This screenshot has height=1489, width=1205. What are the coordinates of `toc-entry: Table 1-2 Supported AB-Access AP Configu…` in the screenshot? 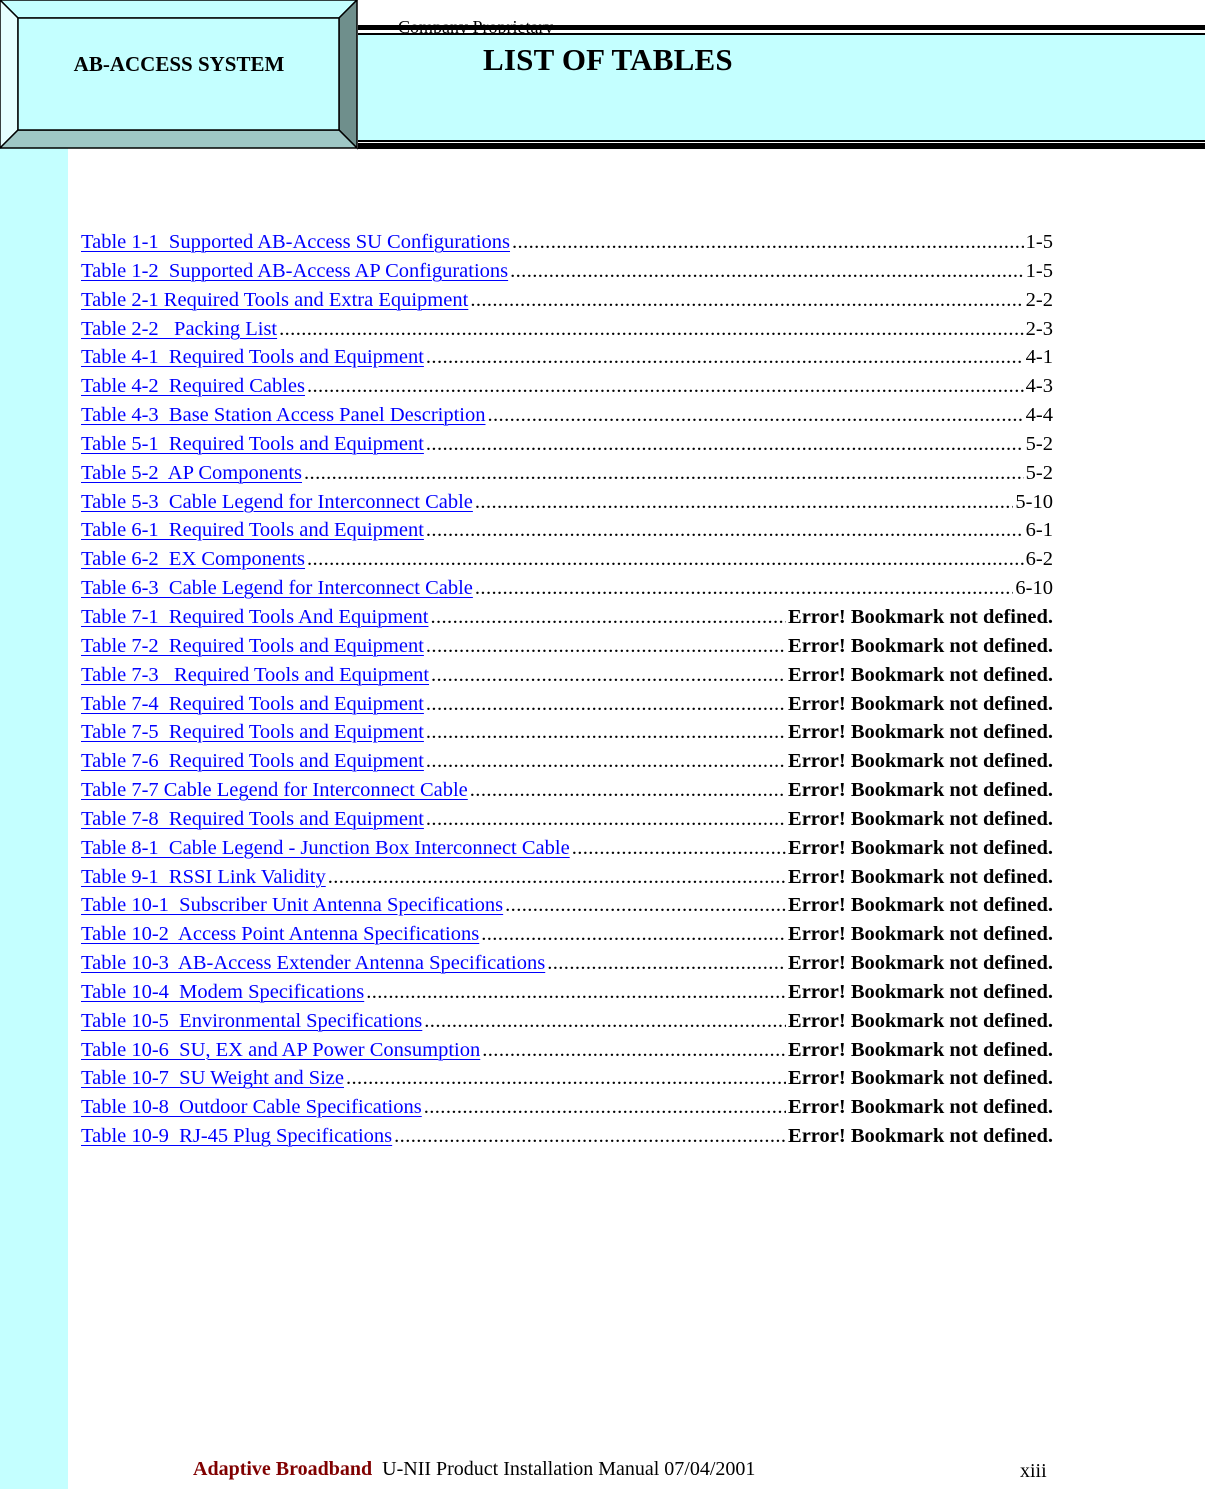 It's located at (567, 271).